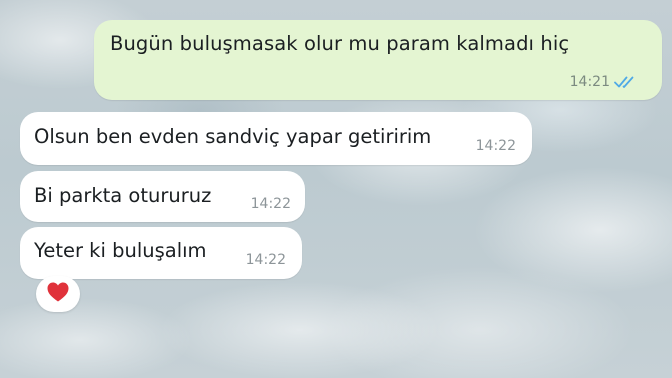 The image size is (672, 378). I want to click on message-reaction, so click(58, 294).